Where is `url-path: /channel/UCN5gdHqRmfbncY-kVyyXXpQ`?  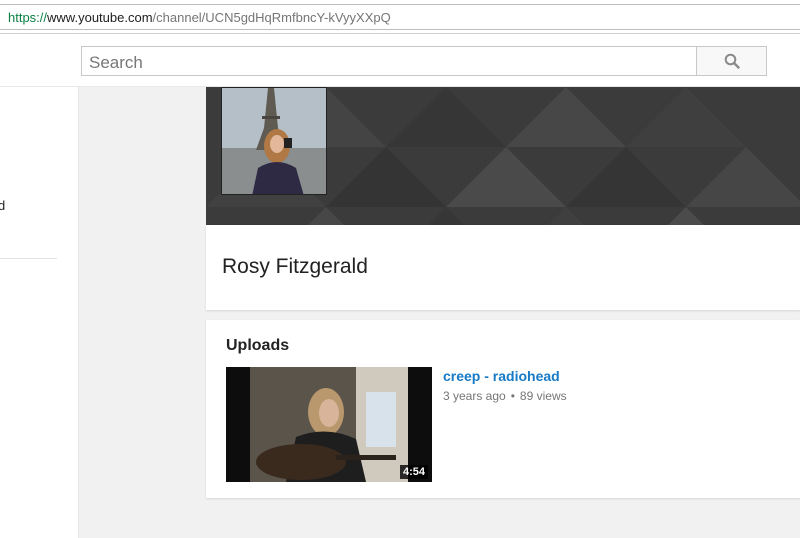 url-path: /channel/UCN5gdHqRmfbncY-kVyyXXpQ is located at coordinates (271, 17).